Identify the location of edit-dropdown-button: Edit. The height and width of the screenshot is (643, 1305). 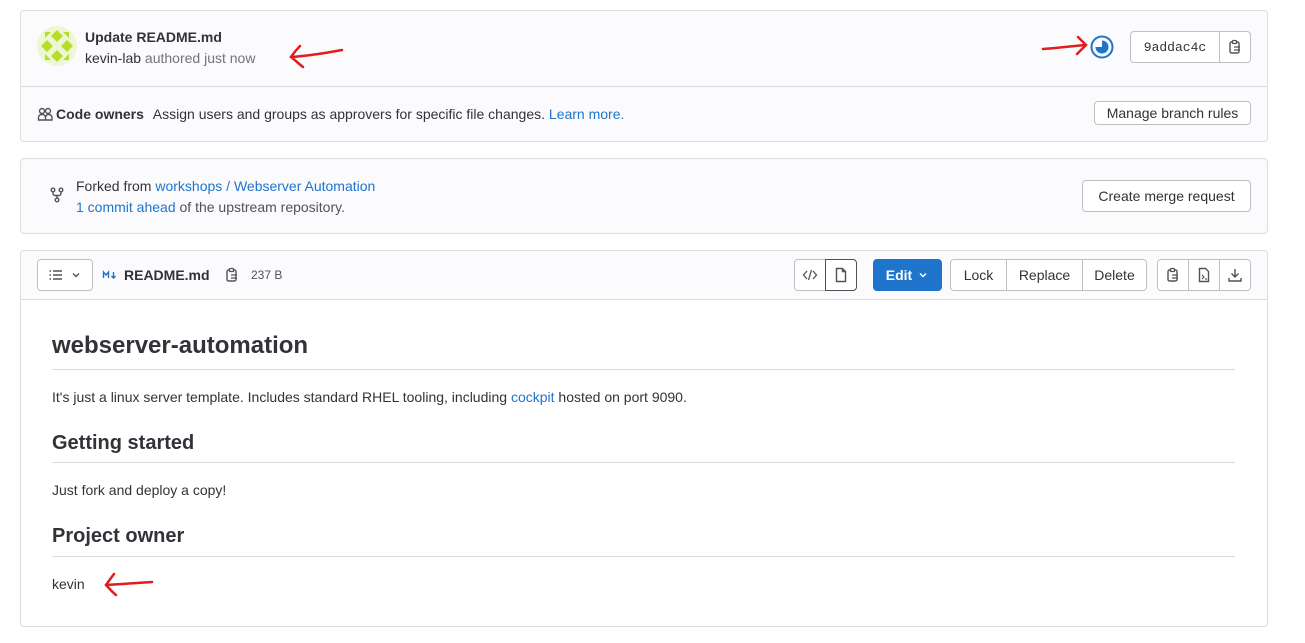
(907, 275).